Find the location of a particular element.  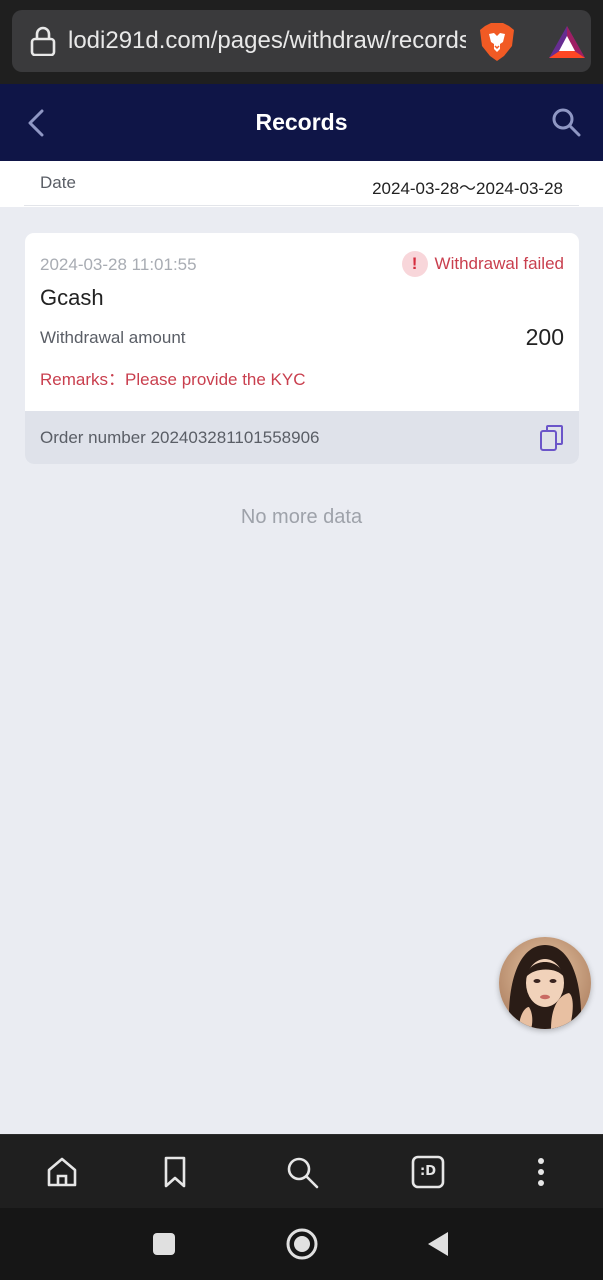

tabs-icon: :D is located at coordinates (428, 1172).